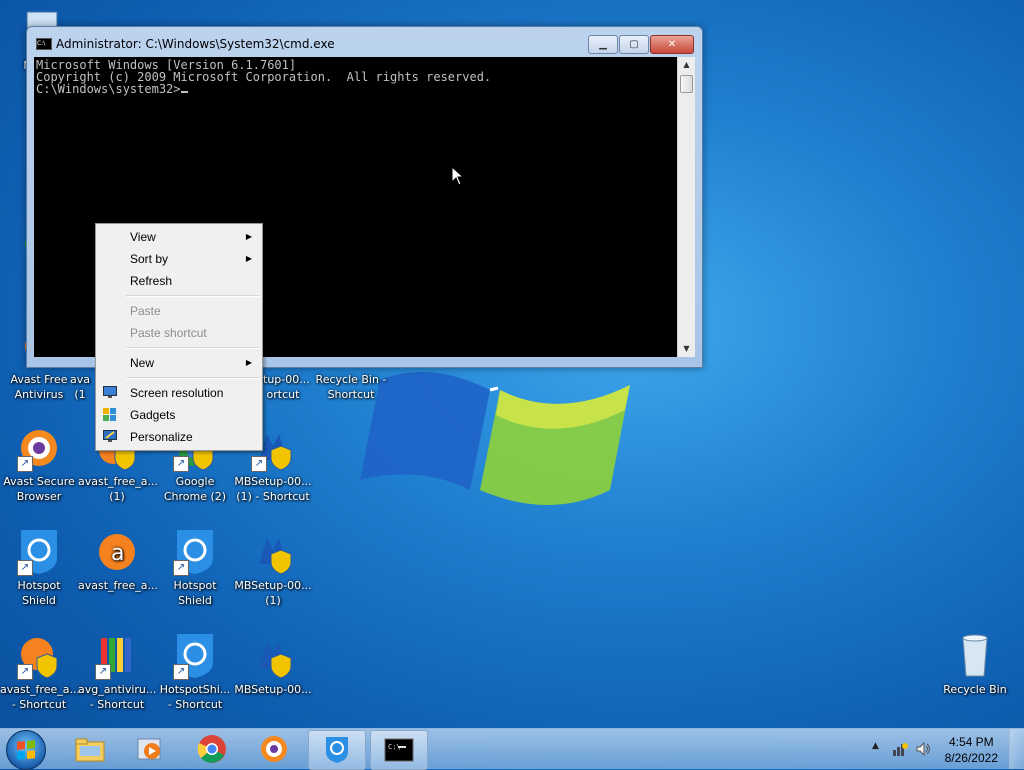 Image resolution: width=1024 pixels, height=770 pixels. I want to click on taskbar-avast-secure-browser, so click(274, 749).